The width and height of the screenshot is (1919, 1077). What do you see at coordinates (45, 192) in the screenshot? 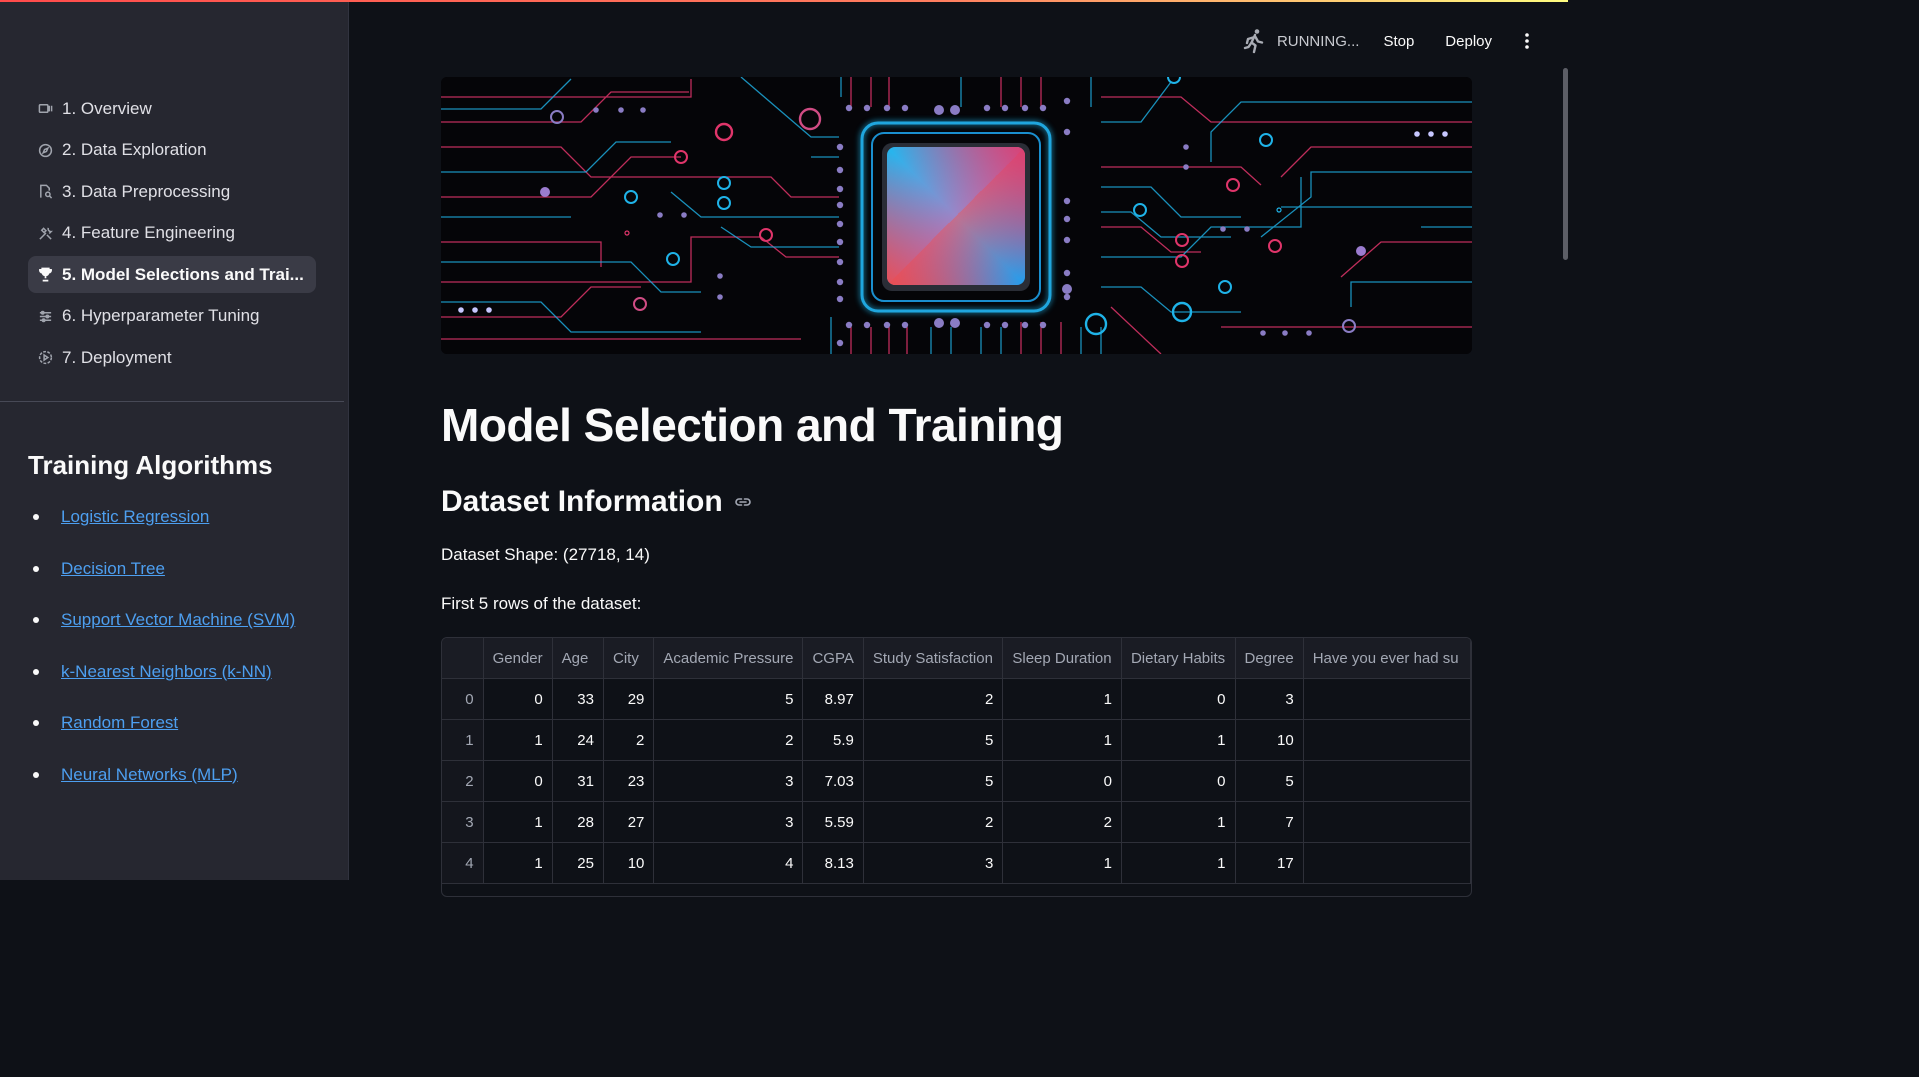
I see `document-search-icon` at bounding box center [45, 192].